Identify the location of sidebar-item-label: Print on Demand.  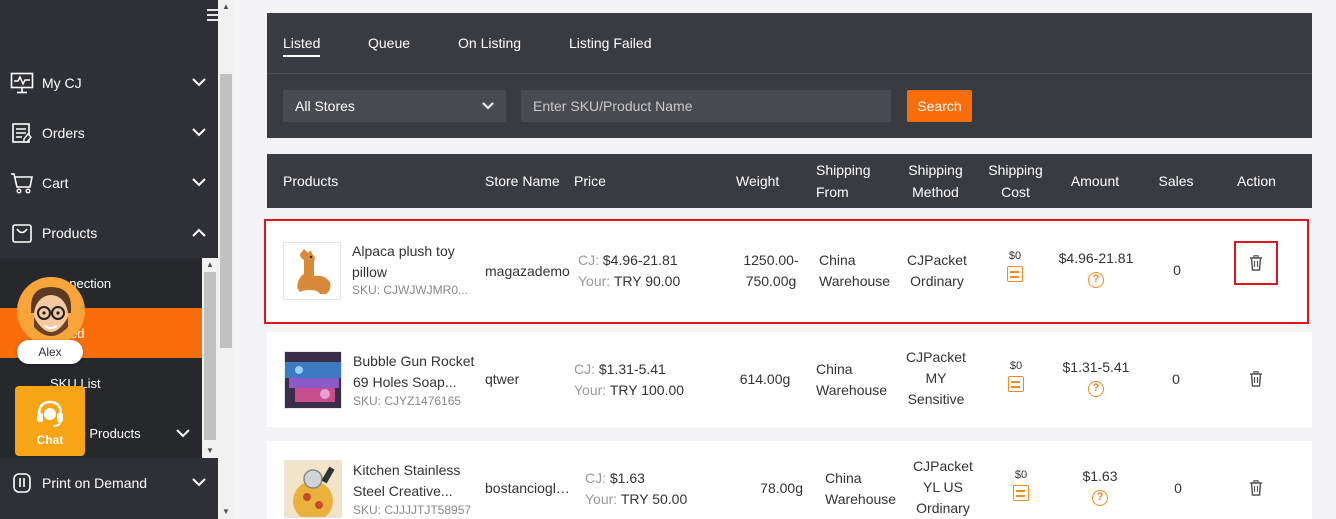
(95, 483).